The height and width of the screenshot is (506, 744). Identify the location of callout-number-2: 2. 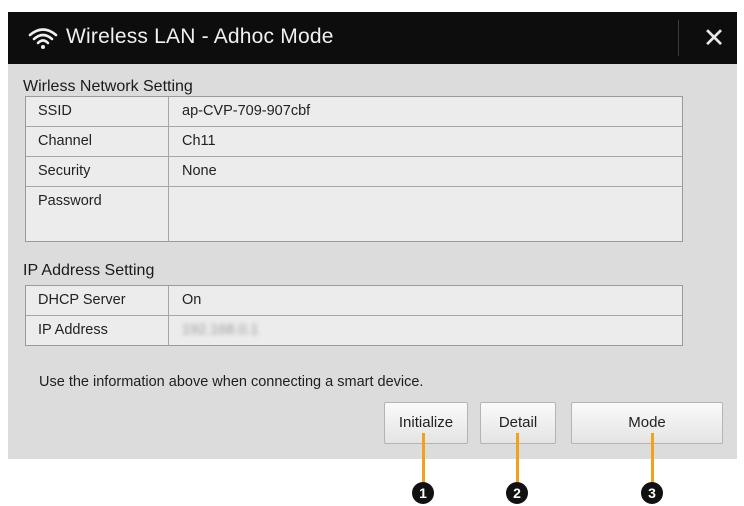
(517, 493).